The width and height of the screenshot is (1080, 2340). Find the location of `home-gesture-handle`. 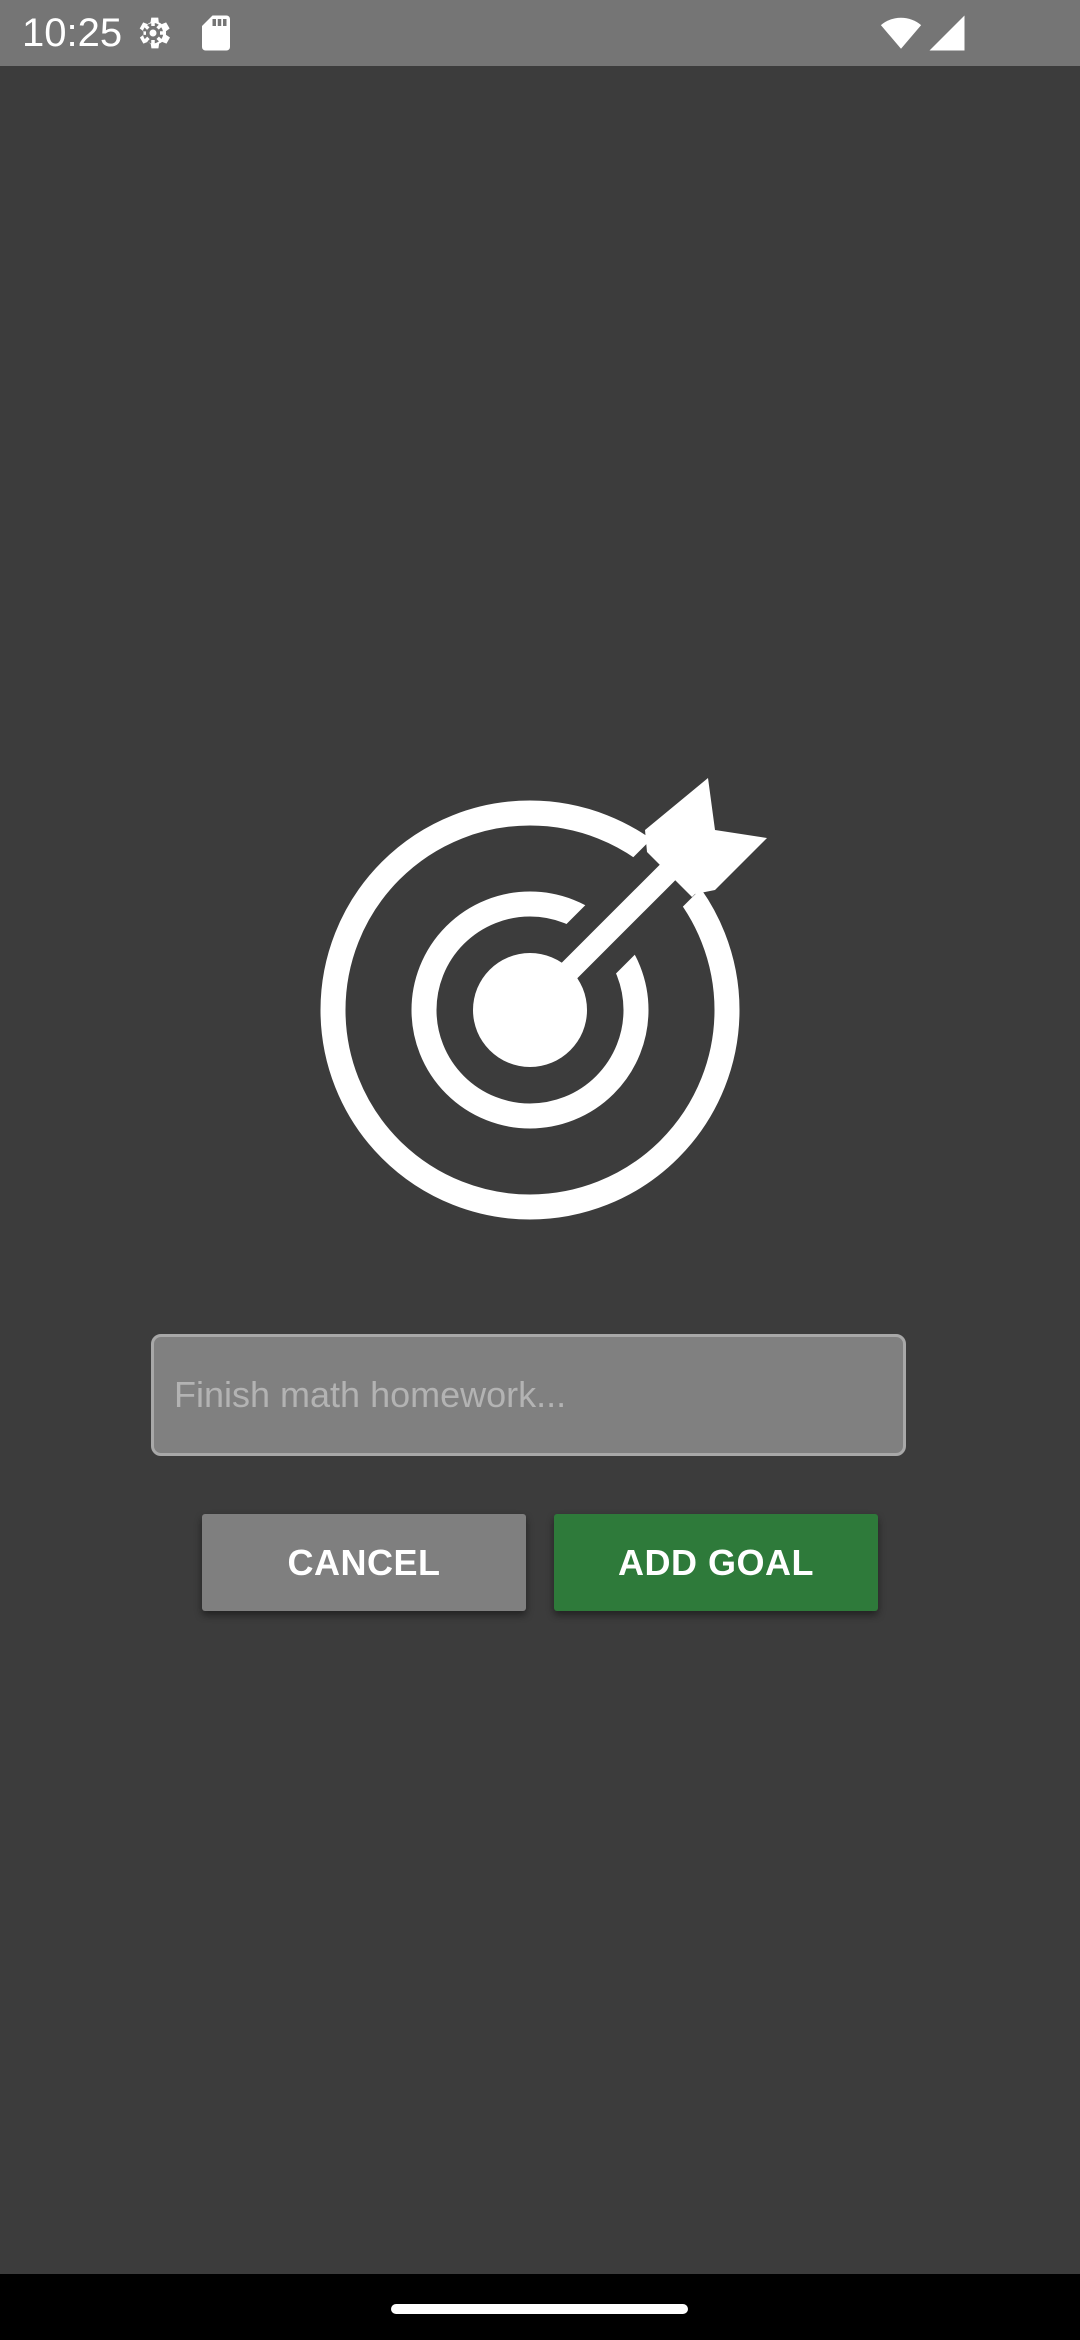

home-gesture-handle is located at coordinates (539, 2309).